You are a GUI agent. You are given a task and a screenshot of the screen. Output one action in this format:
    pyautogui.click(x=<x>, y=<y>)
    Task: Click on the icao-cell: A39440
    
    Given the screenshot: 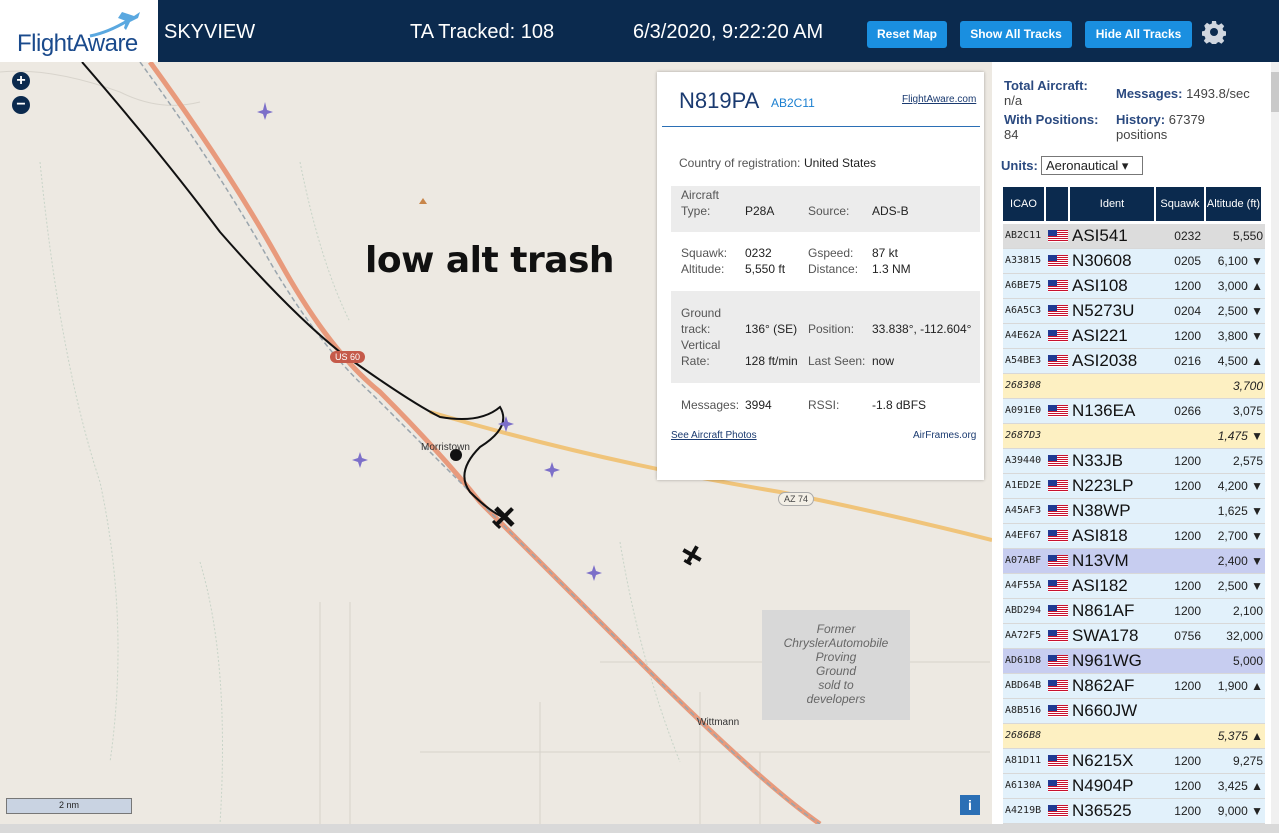 What is the action you would take?
    pyautogui.click(x=1023, y=460)
    